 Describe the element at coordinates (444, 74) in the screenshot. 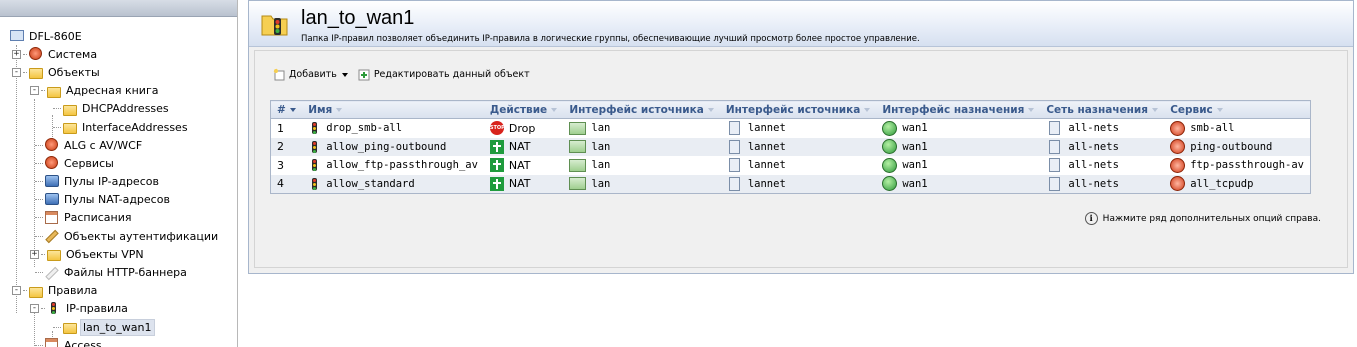

I see `edit-object-button: Редактировать данный объект` at that location.